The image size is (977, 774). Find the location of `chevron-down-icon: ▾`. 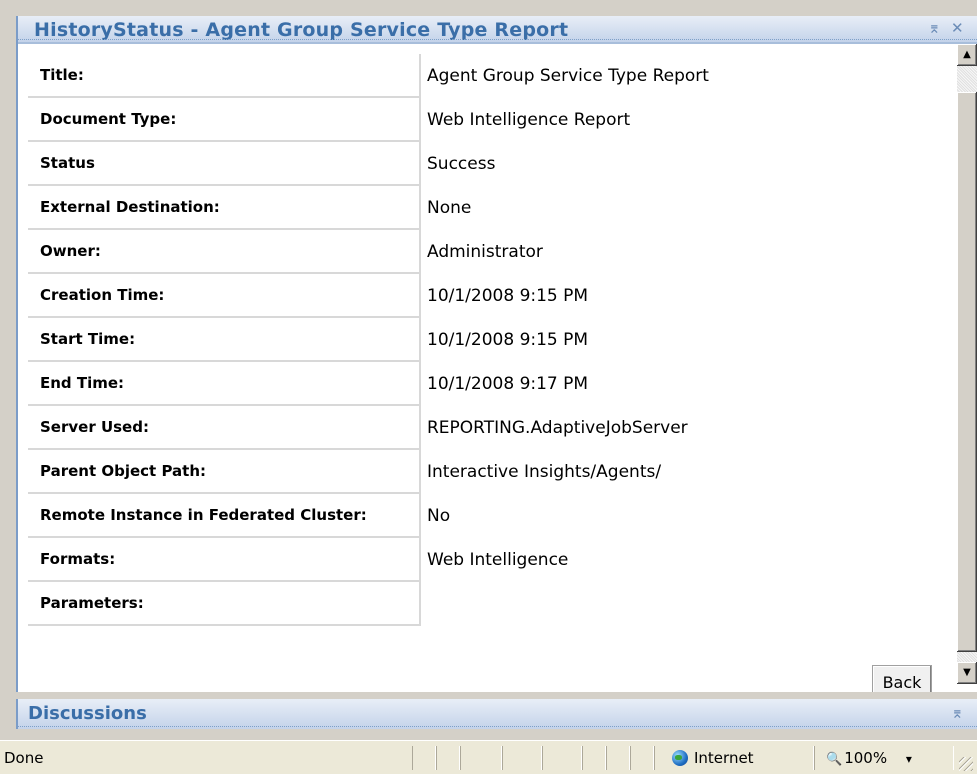

chevron-down-icon: ▾ is located at coordinates (909, 759).